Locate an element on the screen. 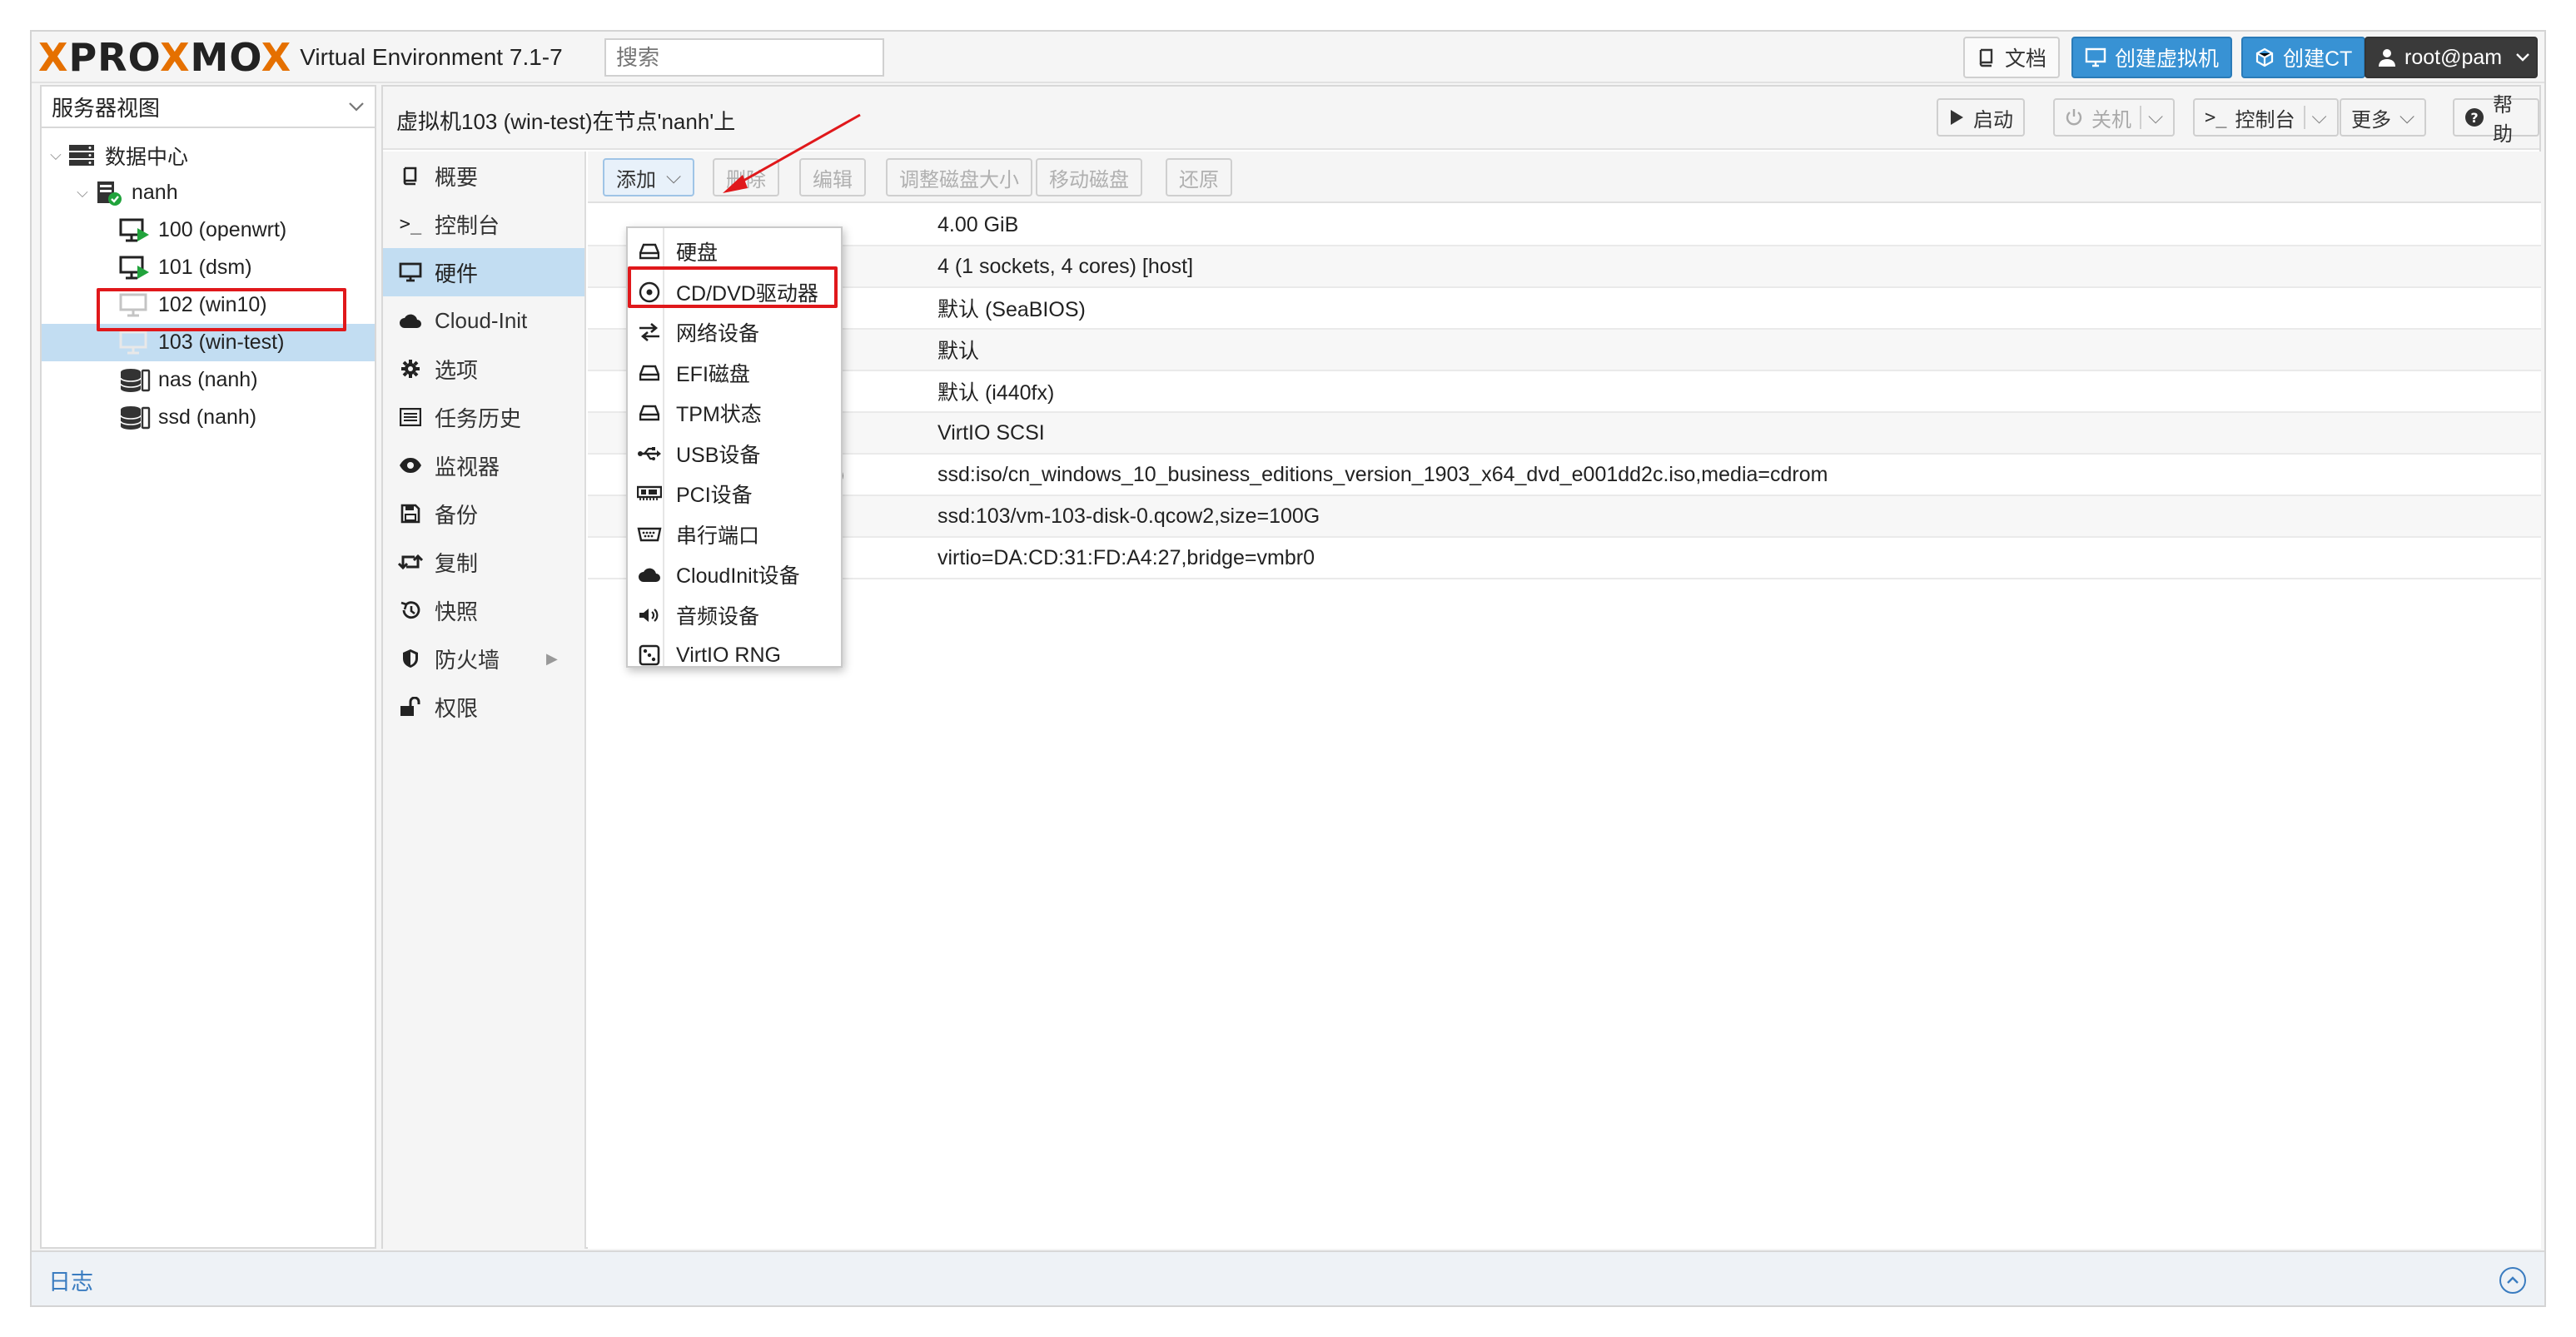  start-label: 启动 is located at coordinates (1993, 120).